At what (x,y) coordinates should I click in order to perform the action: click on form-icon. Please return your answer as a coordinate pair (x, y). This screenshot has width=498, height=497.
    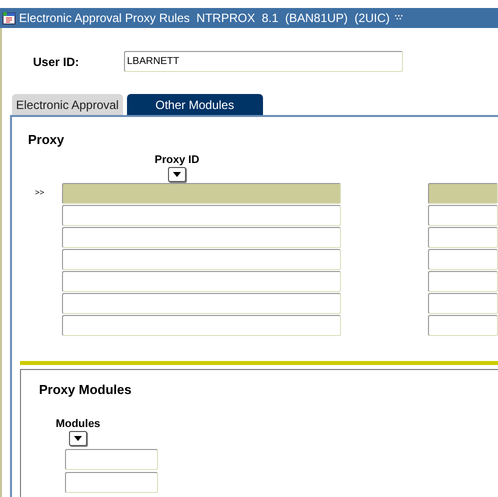
    Looking at the image, I should click on (9, 18).